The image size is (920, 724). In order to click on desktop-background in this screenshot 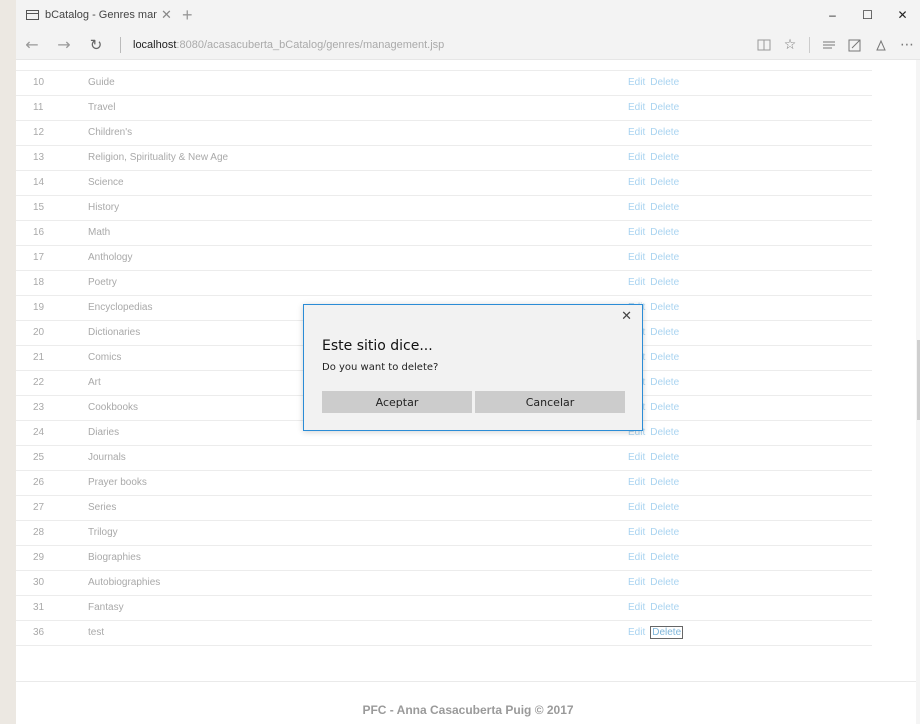, I will do `click(8, 362)`.